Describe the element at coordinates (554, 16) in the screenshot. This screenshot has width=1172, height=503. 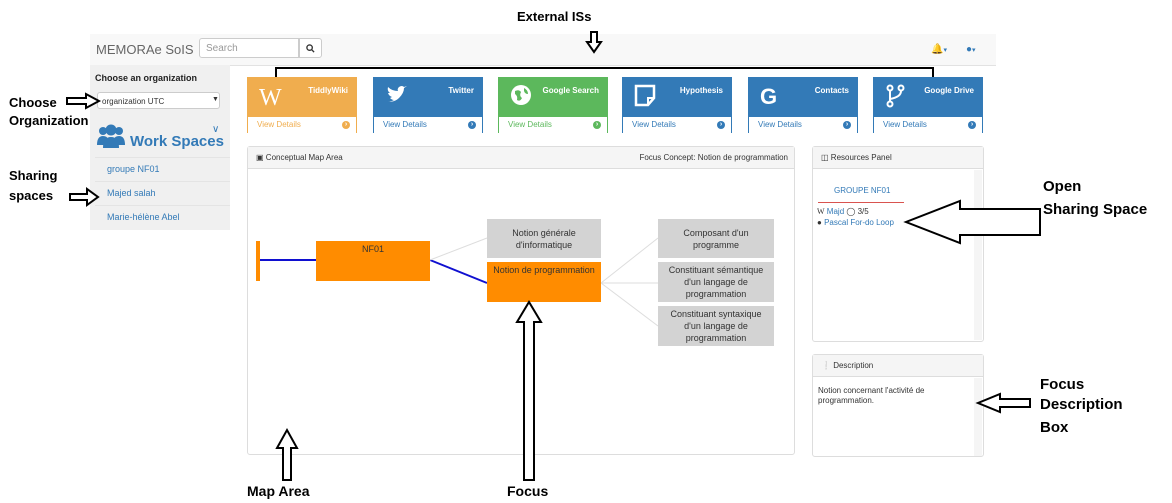
I see `annotation-external-iss: External ISs` at that location.